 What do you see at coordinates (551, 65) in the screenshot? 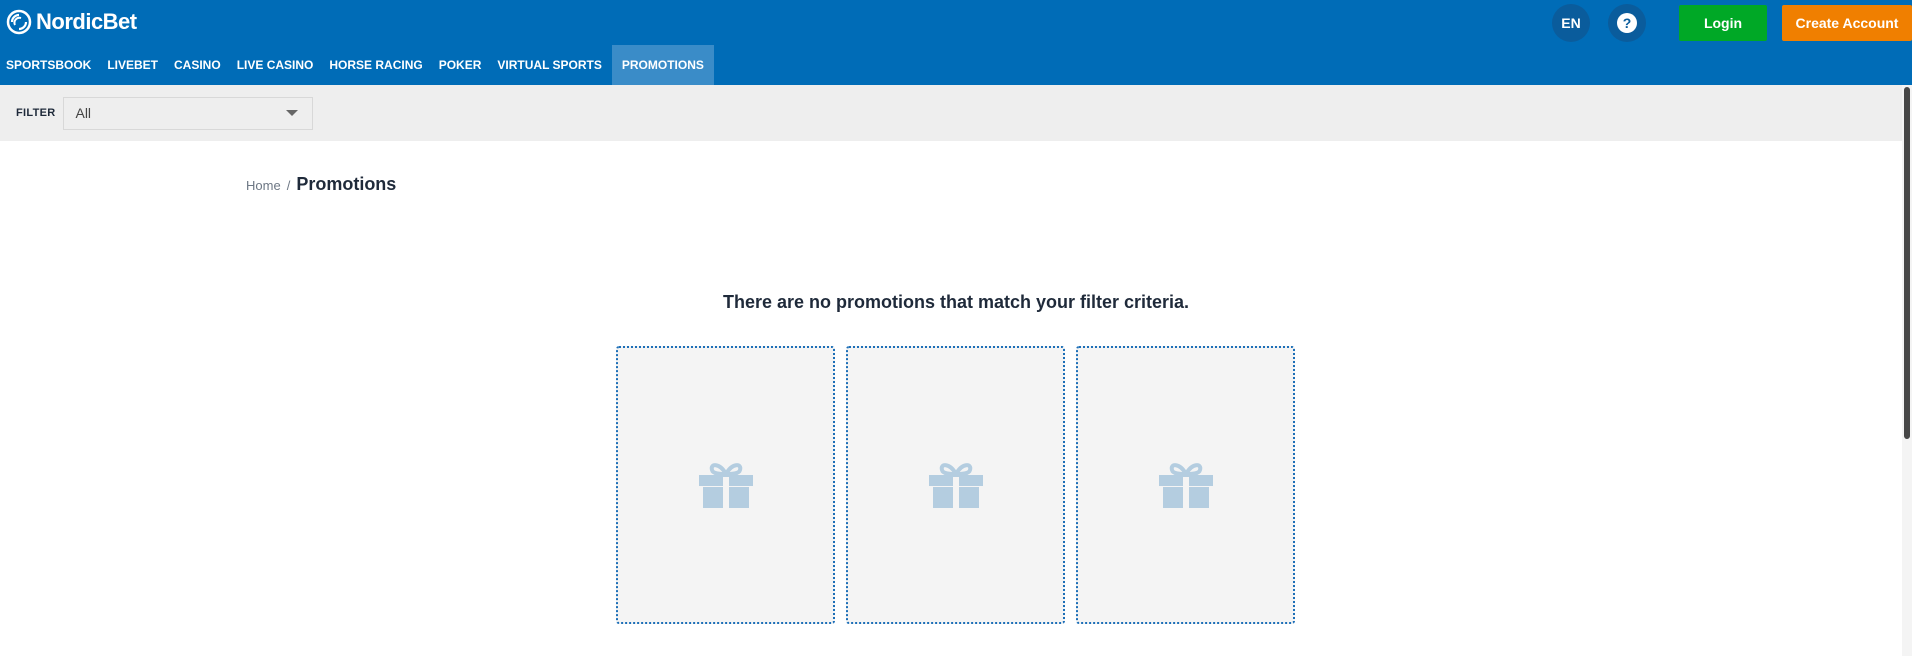
I see `nav-virtual-sports: VIRTUAL SPORTS` at bounding box center [551, 65].